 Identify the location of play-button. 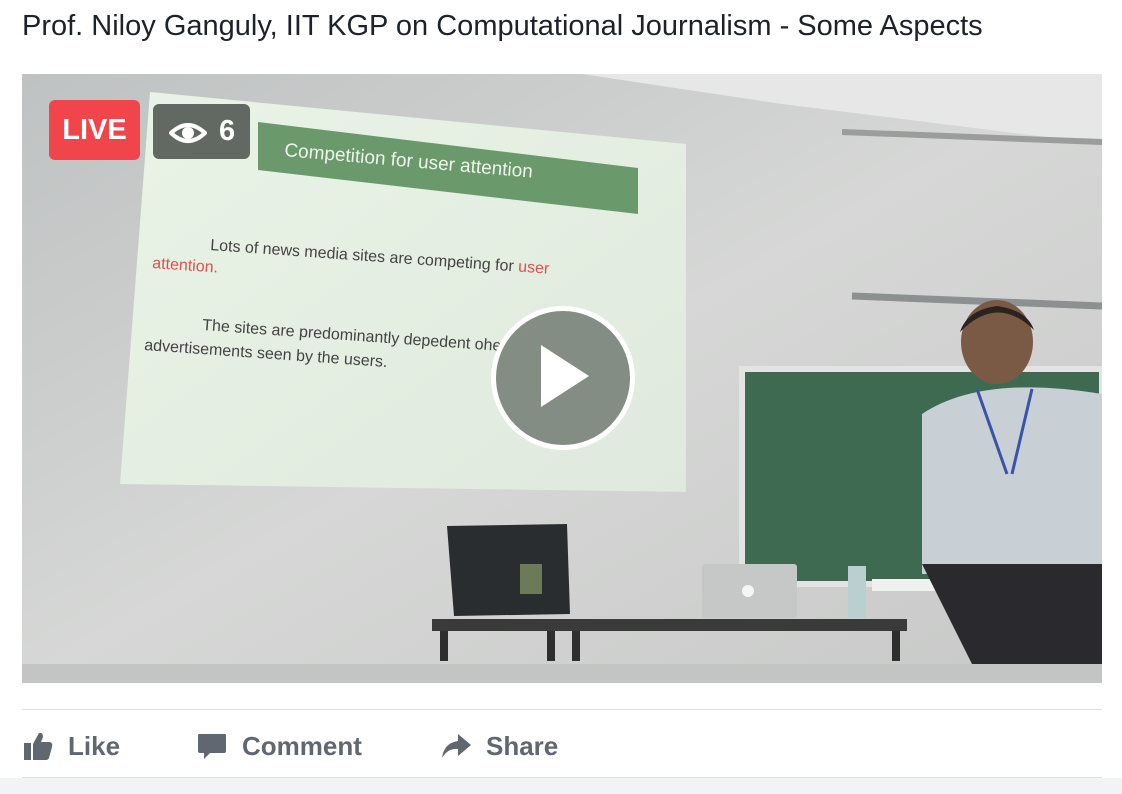
(563, 378).